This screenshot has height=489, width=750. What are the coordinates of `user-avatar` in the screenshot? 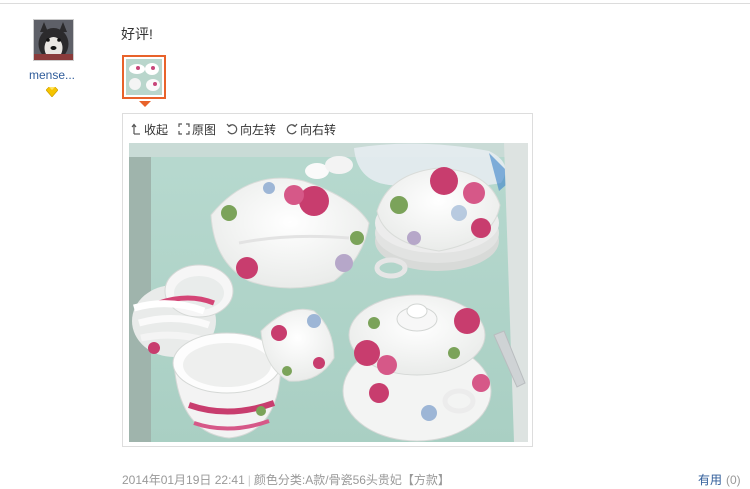 It's located at (53, 40).